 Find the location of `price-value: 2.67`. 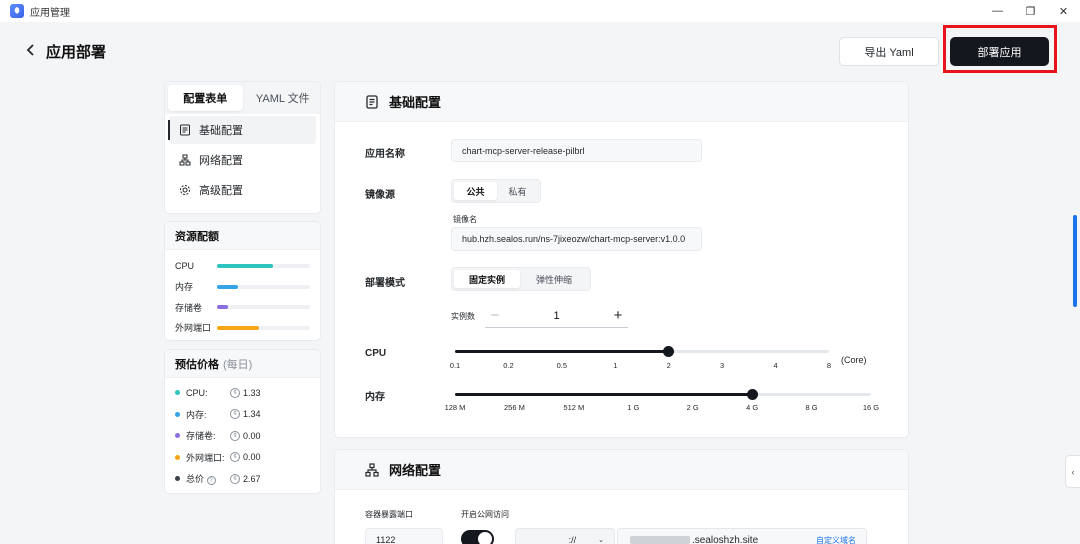

price-value: 2.67 is located at coordinates (252, 478).